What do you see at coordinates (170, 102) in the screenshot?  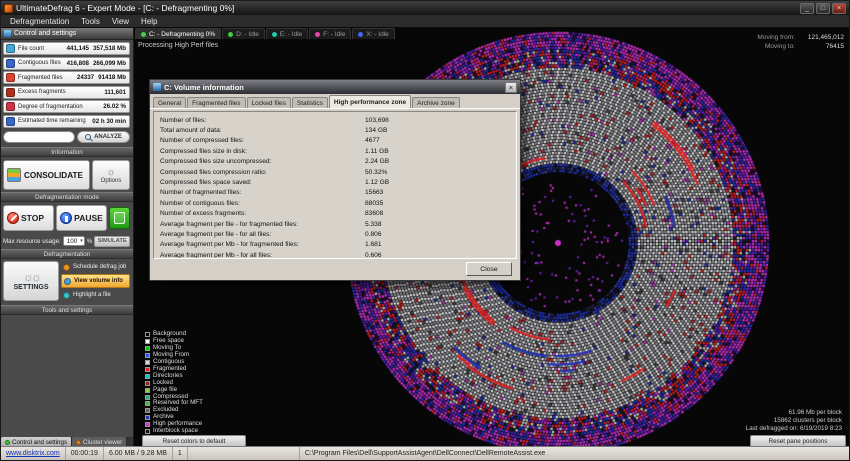 I see `dialog-tab: General` at bounding box center [170, 102].